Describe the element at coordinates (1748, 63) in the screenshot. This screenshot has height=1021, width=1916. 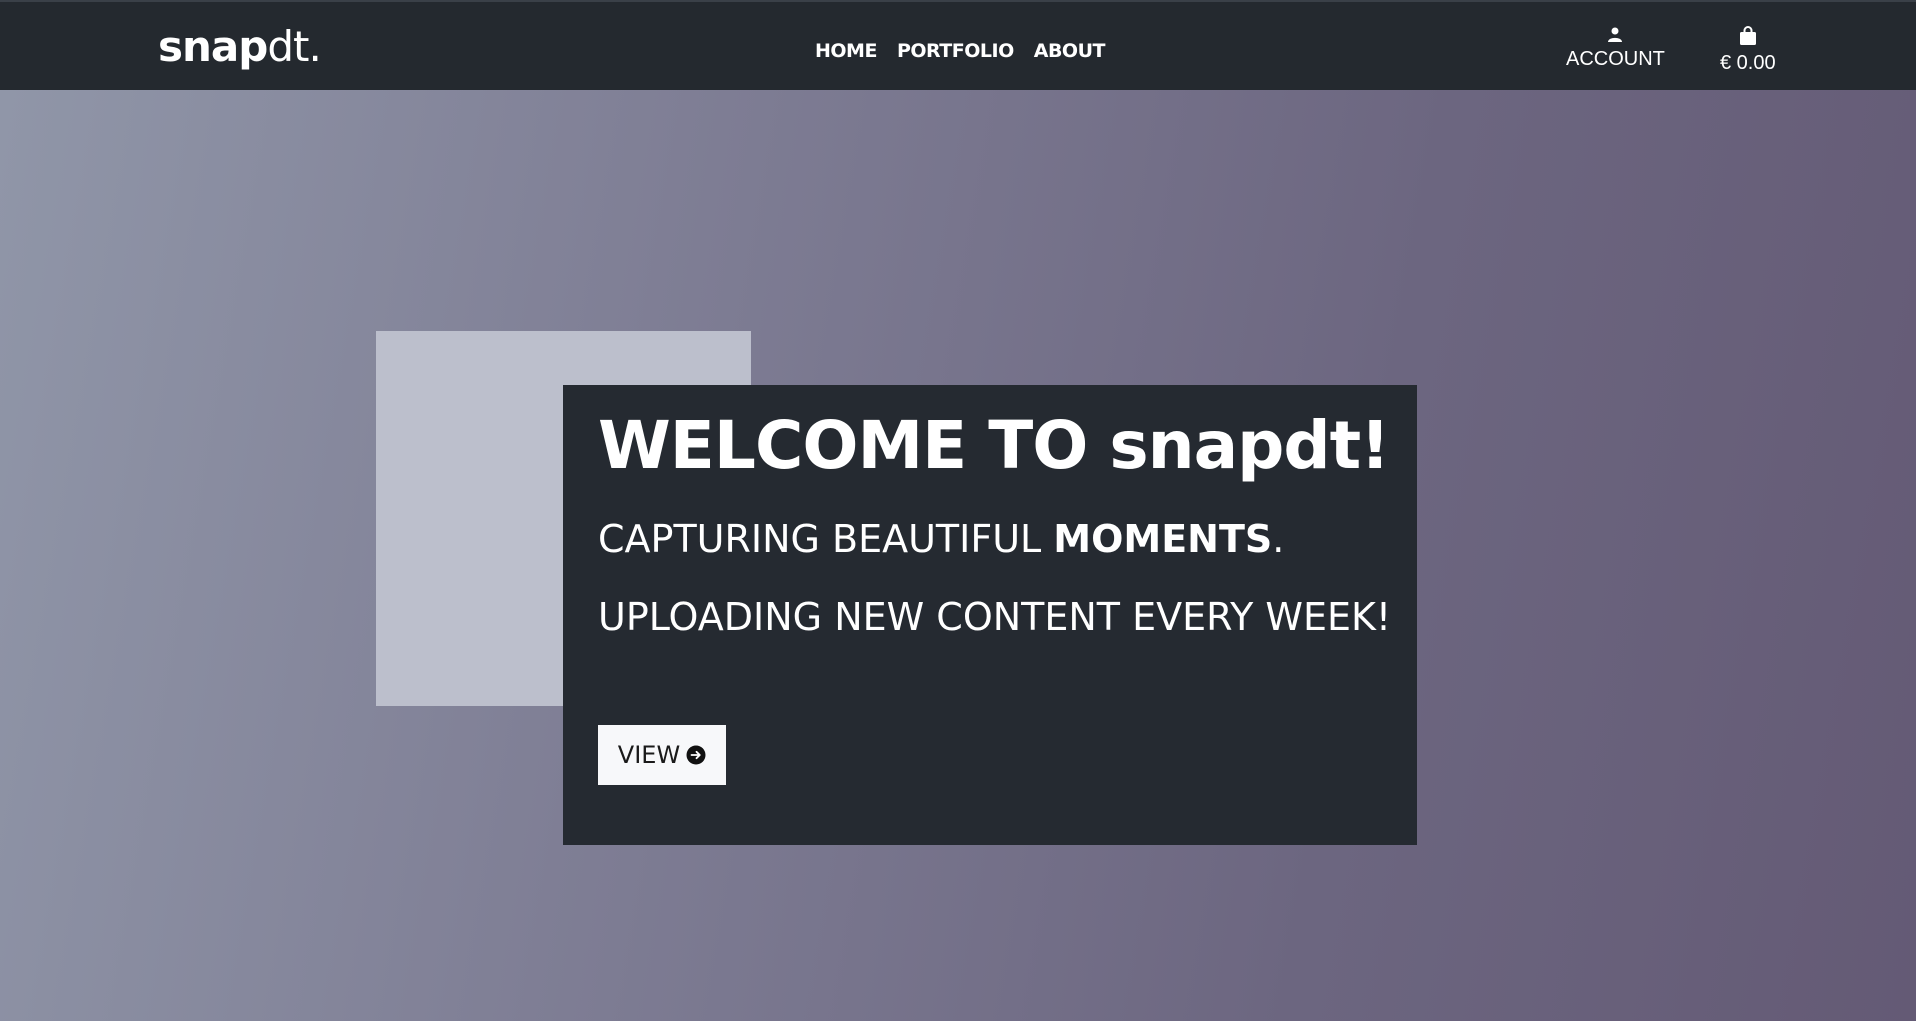
I see `cart-total: € 0.00` at that location.